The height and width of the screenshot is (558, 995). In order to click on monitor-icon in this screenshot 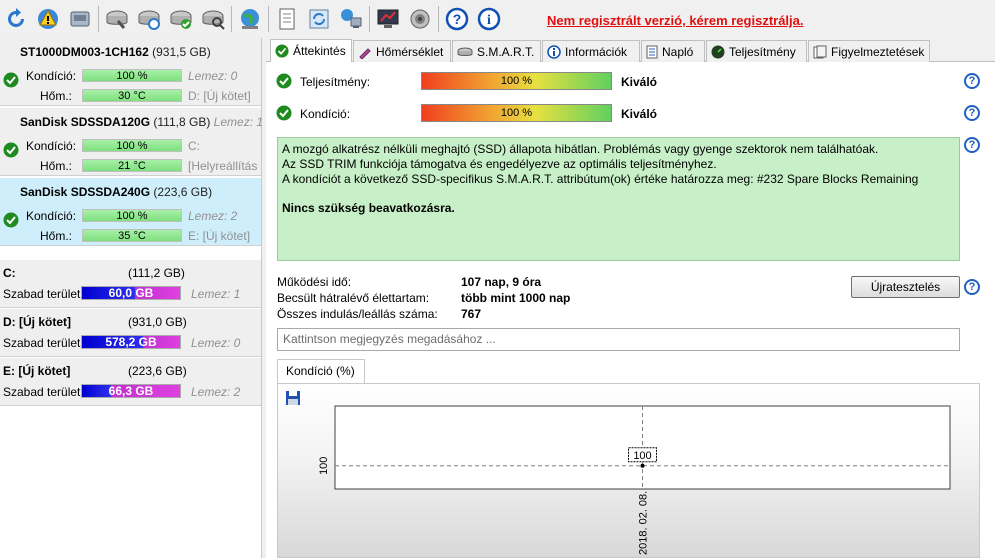, I will do `click(388, 19)`.